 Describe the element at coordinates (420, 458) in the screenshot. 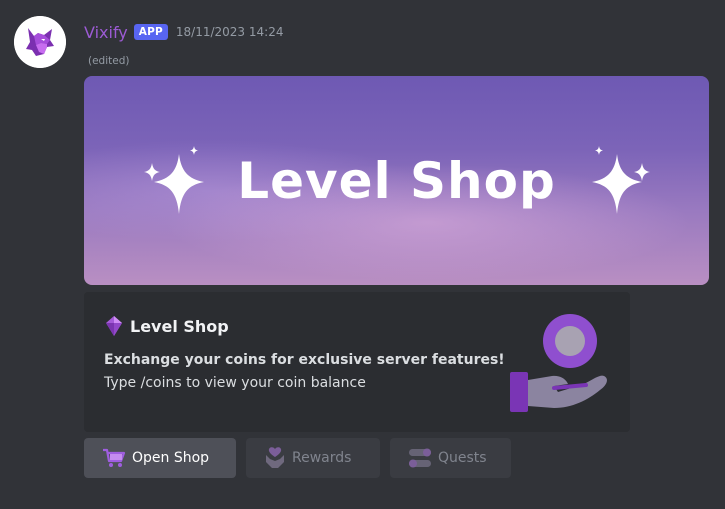

I see `quest-toggles-icon` at that location.